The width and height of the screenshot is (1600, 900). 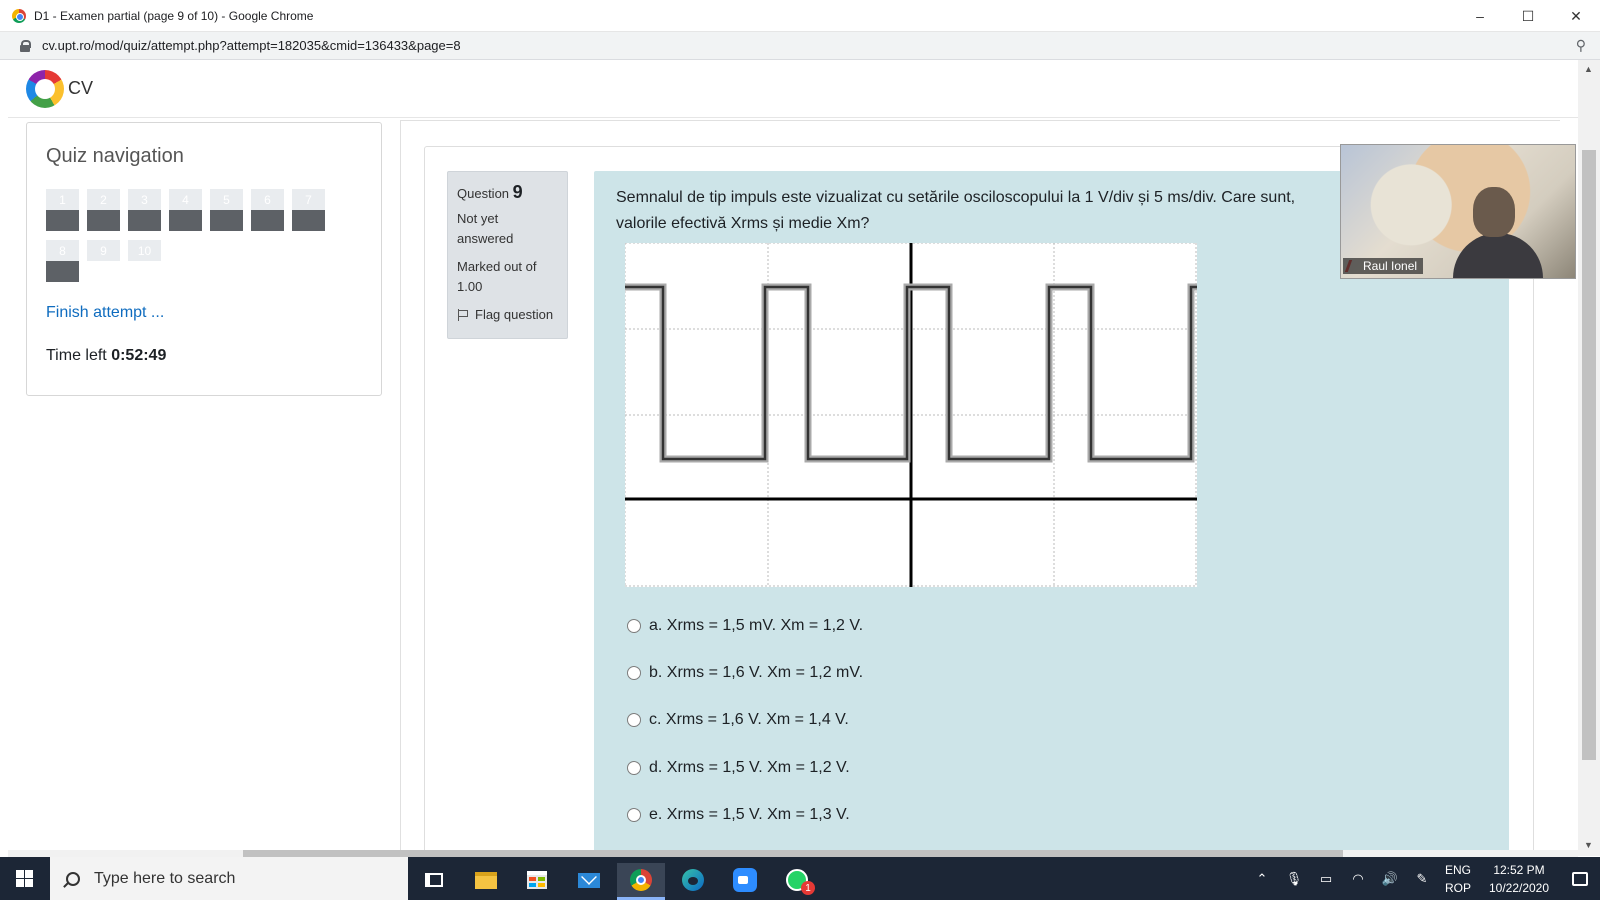 What do you see at coordinates (1519, 879) in the screenshot?
I see `clock: 12:52 PM 10/22/2020` at bounding box center [1519, 879].